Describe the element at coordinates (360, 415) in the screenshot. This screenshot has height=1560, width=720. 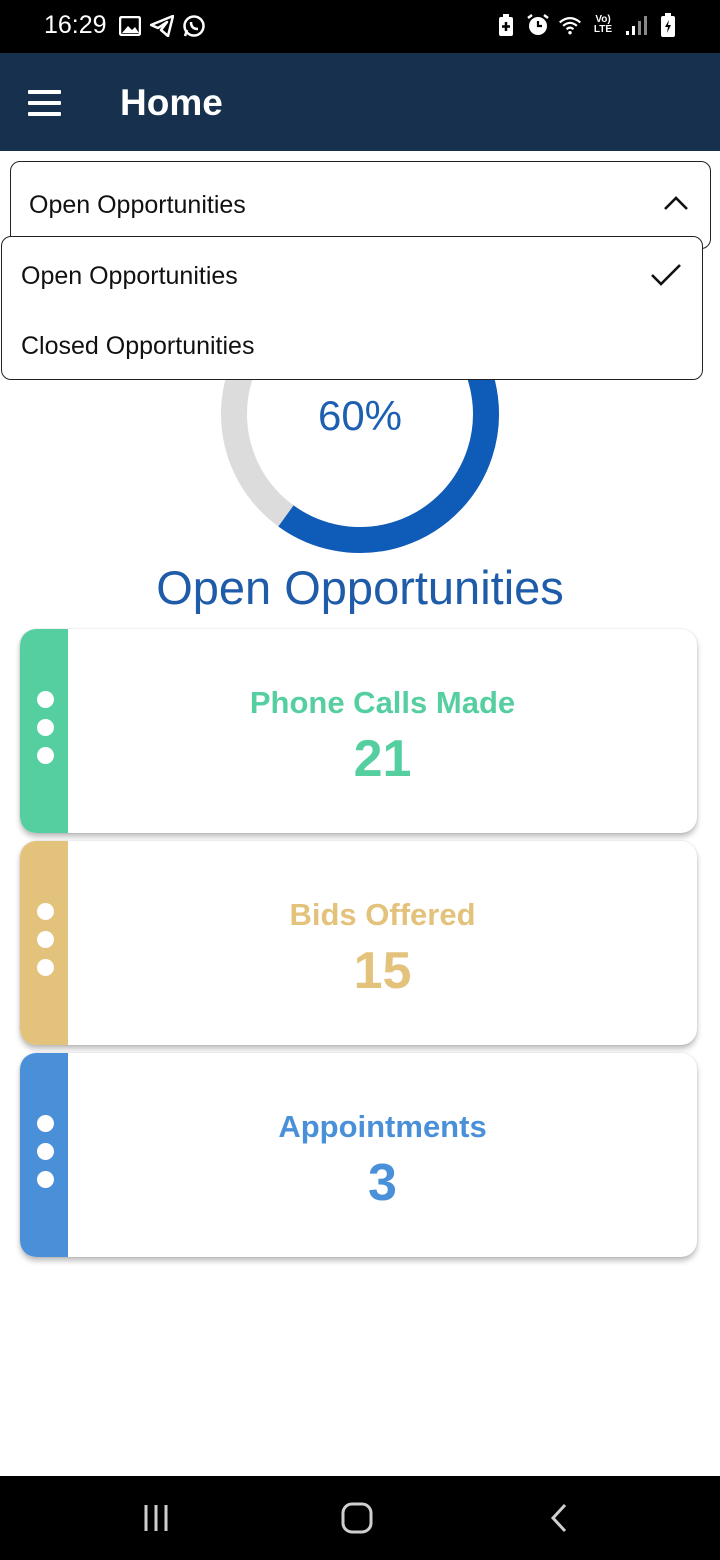
I see `progress-percent: 60%` at that location.